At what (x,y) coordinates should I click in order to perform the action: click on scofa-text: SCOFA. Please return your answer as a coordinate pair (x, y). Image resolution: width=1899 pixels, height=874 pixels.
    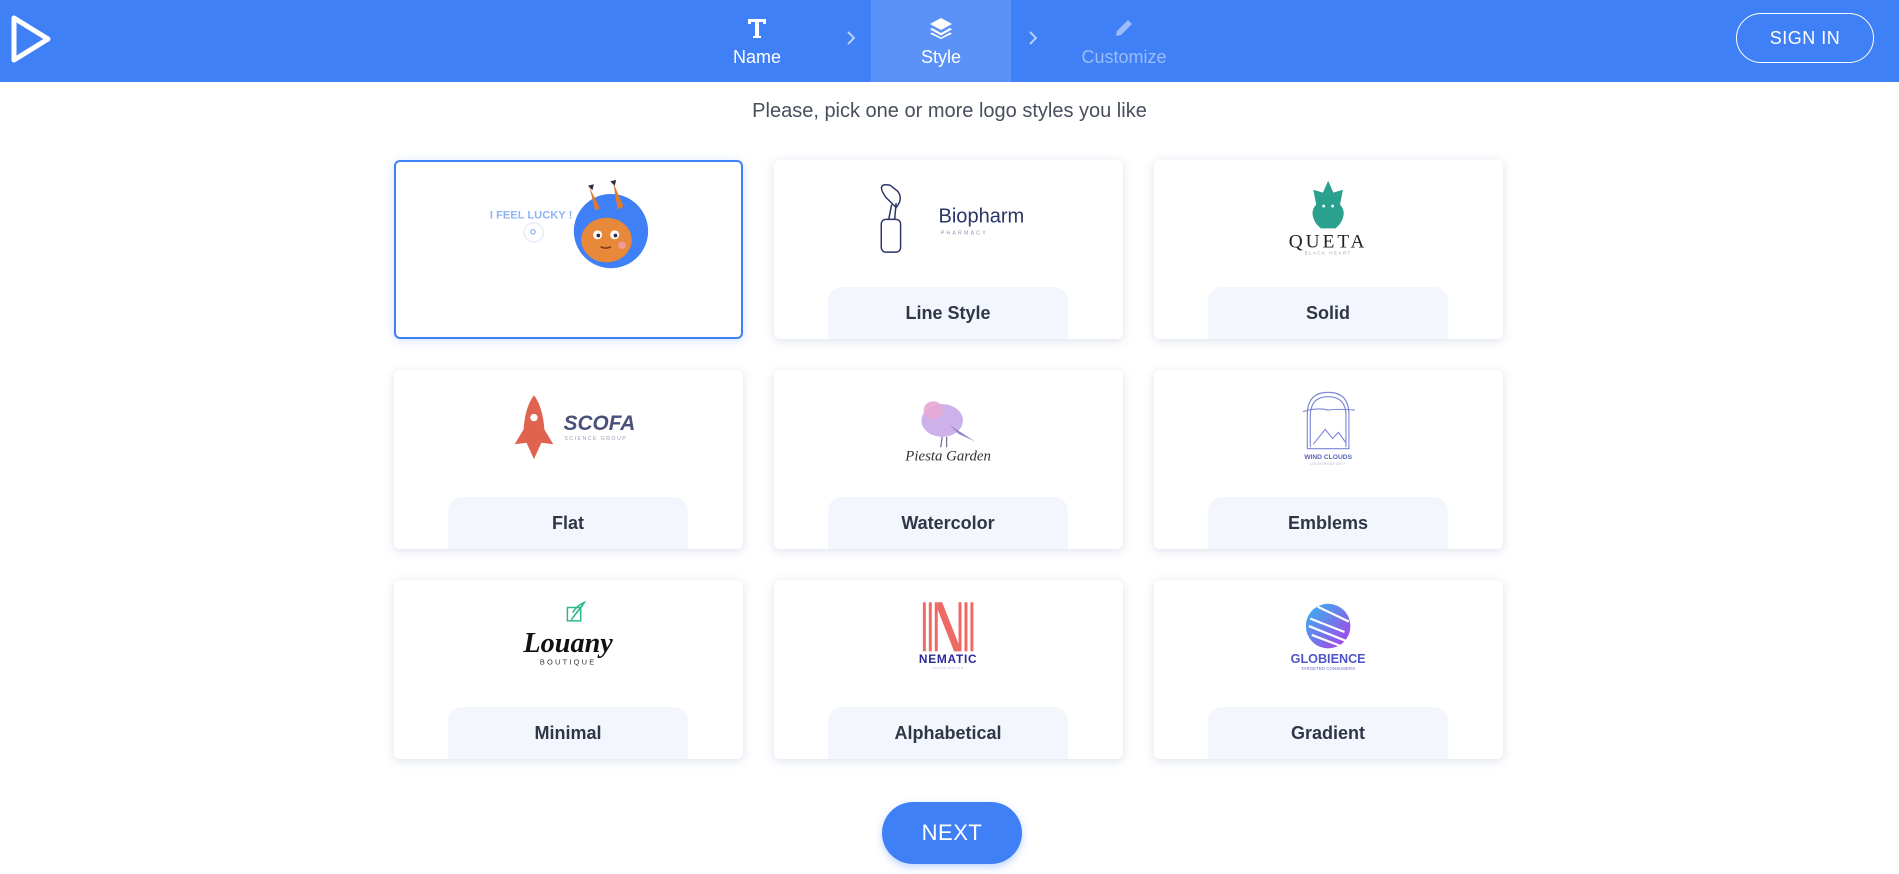
    Looking at the image, I should click on (600, 423).